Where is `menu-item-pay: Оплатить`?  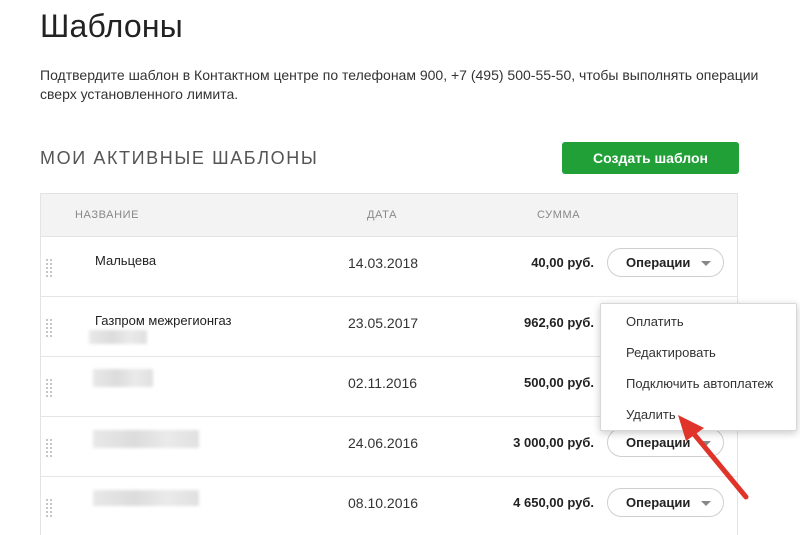 menu-item-pay: Оплатить is located at coordinates (698, 327).